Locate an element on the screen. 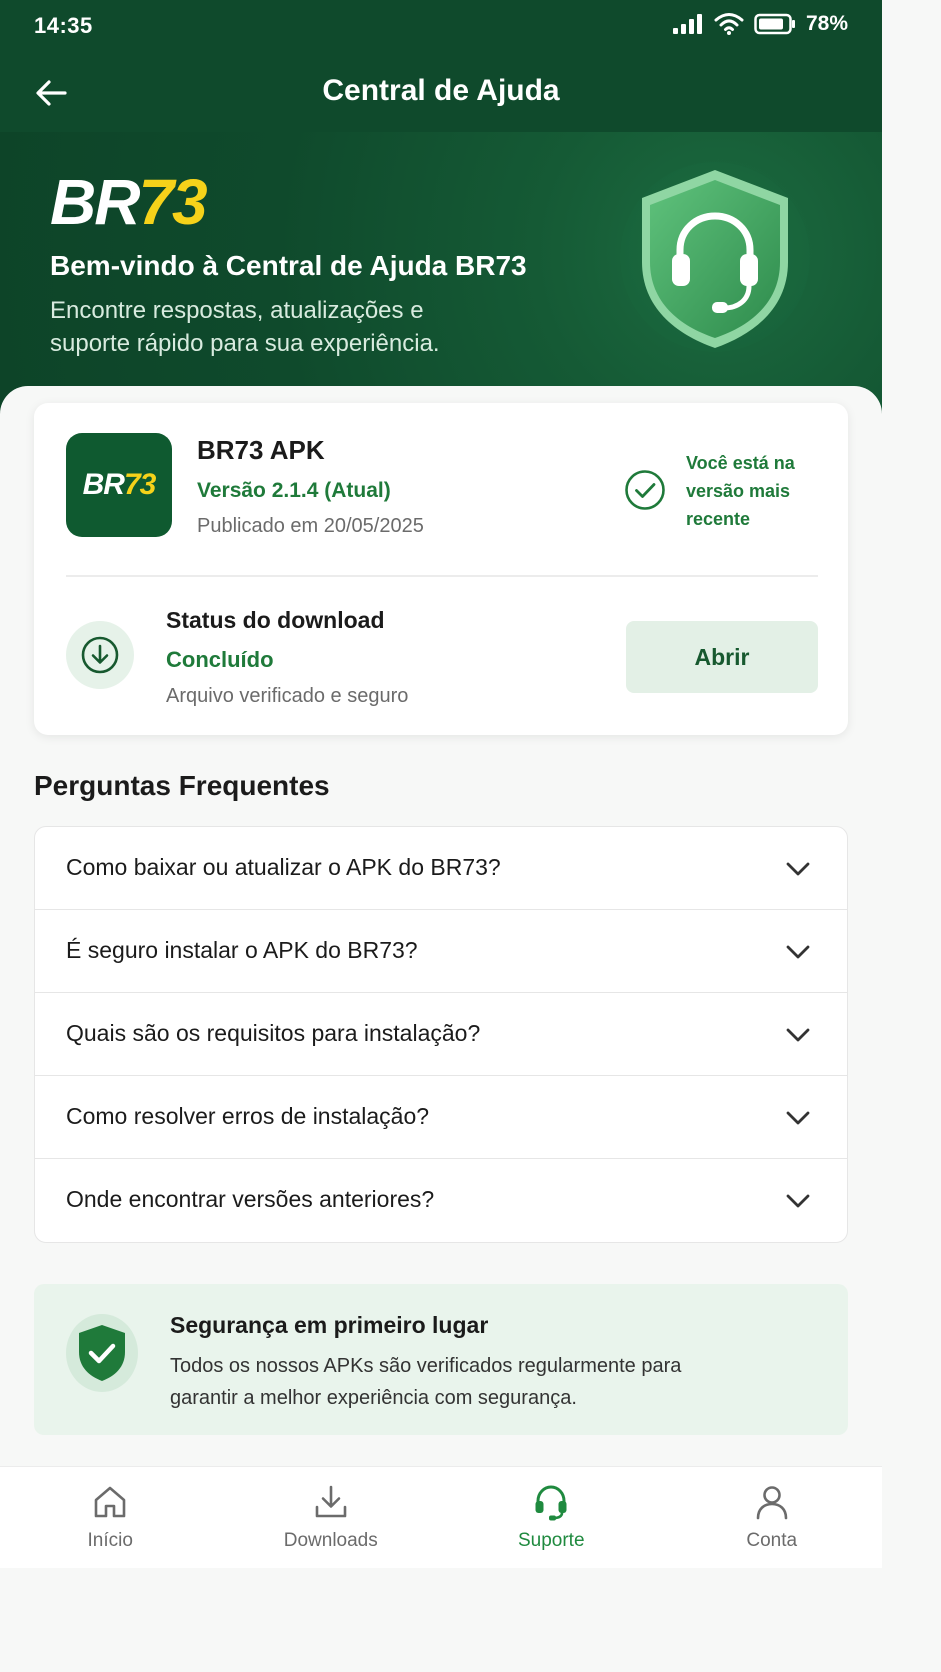 The width and height of the screenshot is (941, 1672). bottom-nav: Início Downloads Suporte Conta is located at coordinates (441, 1517).